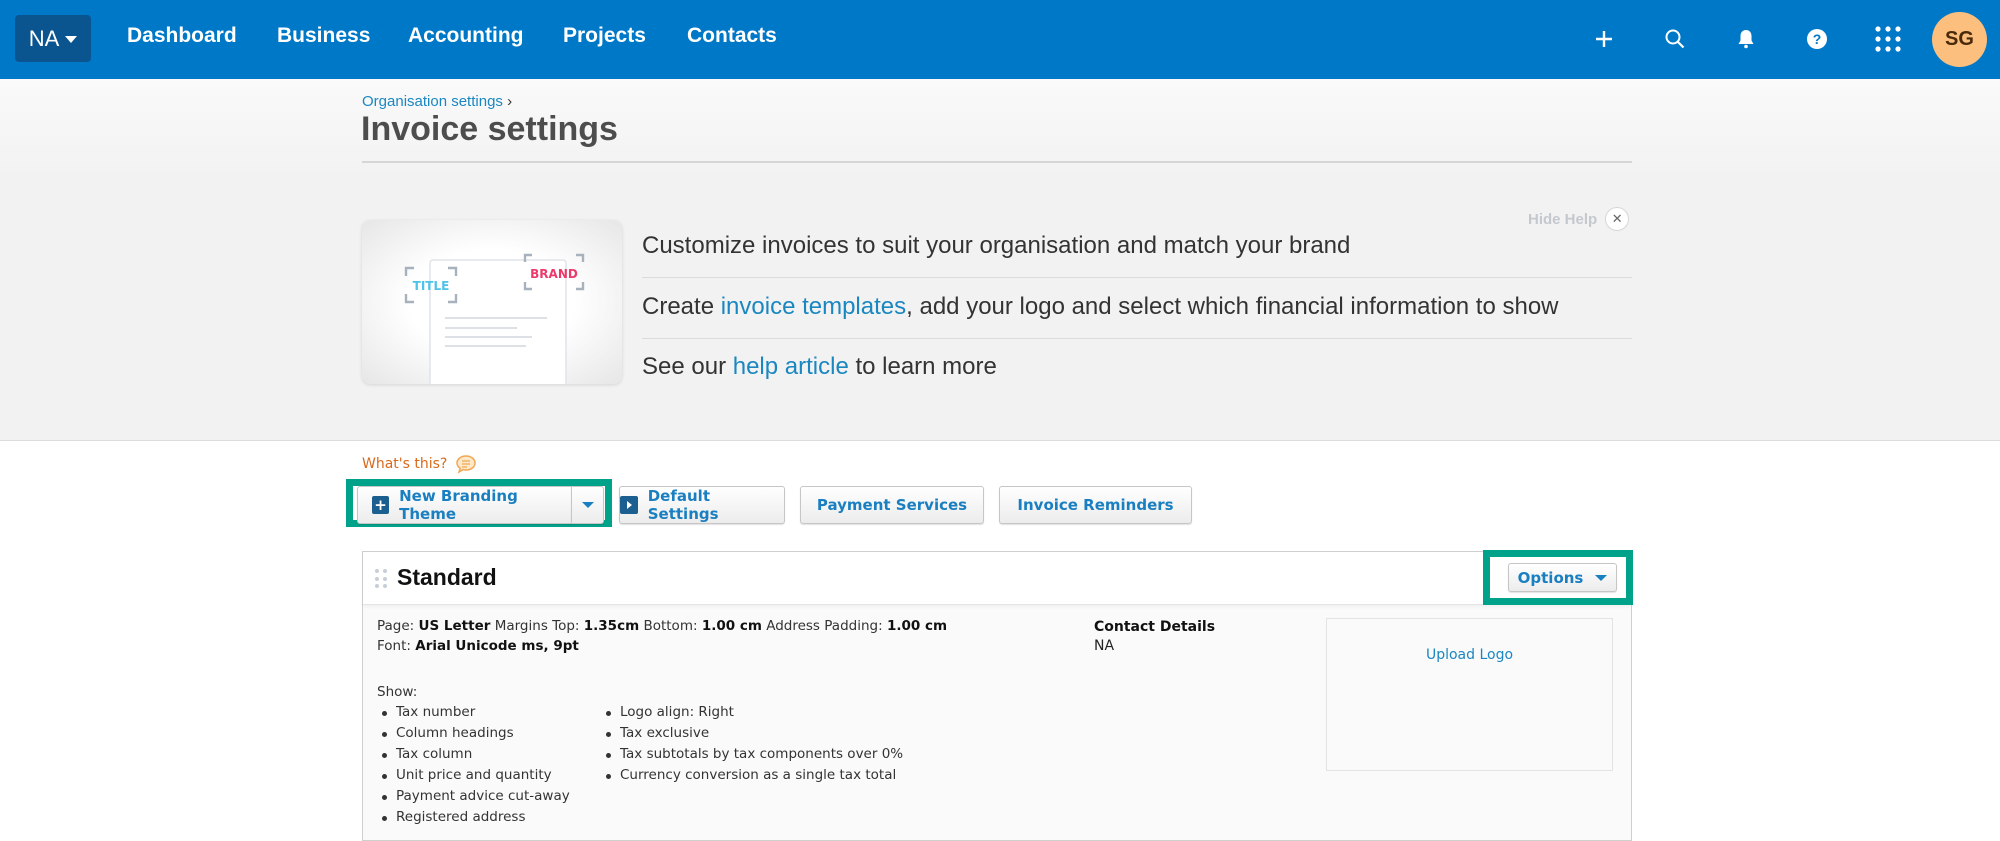 This screenshot has height=841, width=2000. I want to click on plus-square-icon: +, so click(381, 505).